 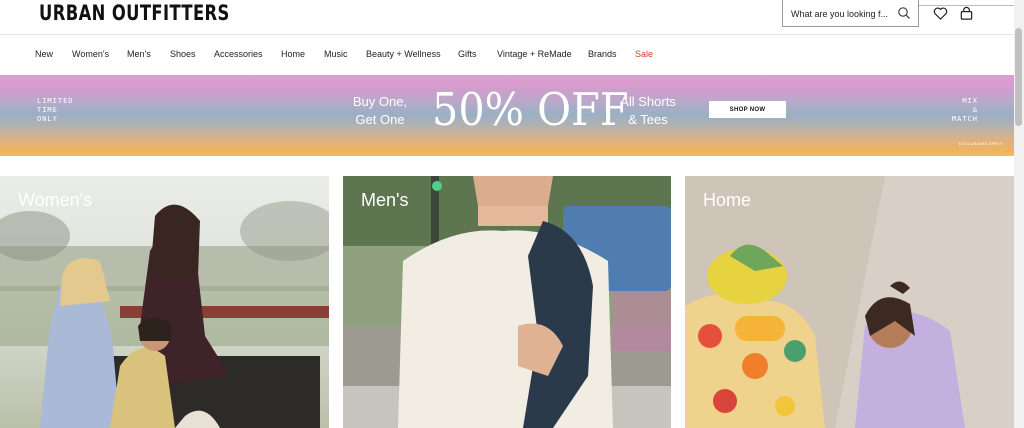 What do you see at coordinates (336, 54) in the screenshot?
I see `nav-item-music: Music` at bounding box center [336, 54].